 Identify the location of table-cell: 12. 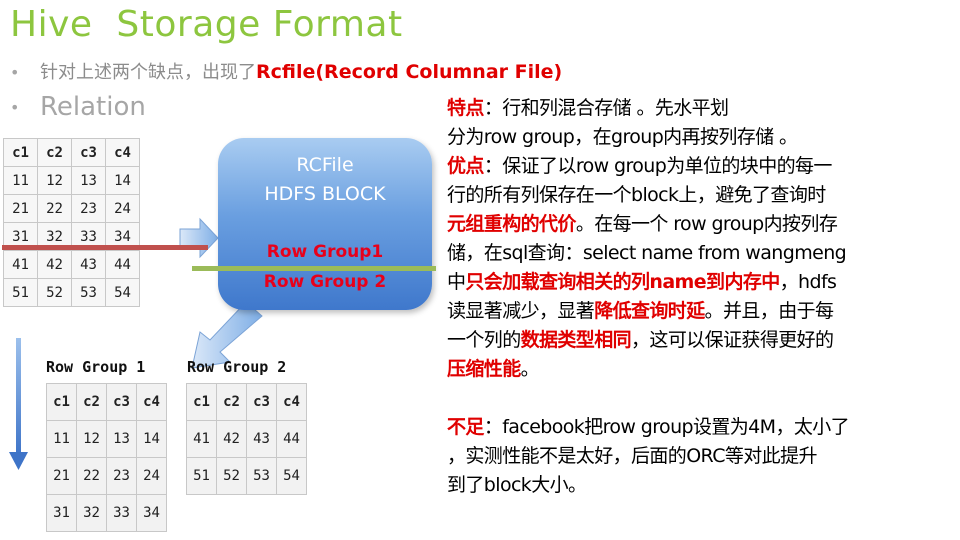
(91, 439).